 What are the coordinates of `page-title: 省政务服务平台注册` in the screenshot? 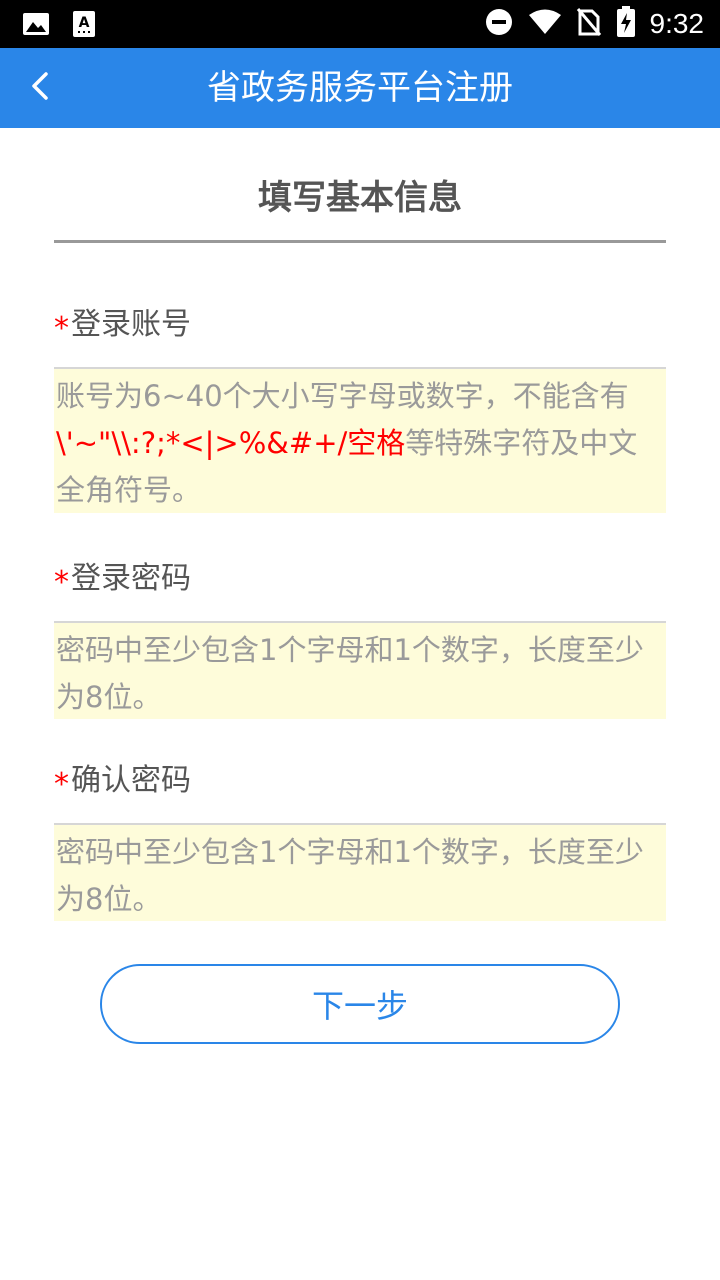 It's located at (360, 88).